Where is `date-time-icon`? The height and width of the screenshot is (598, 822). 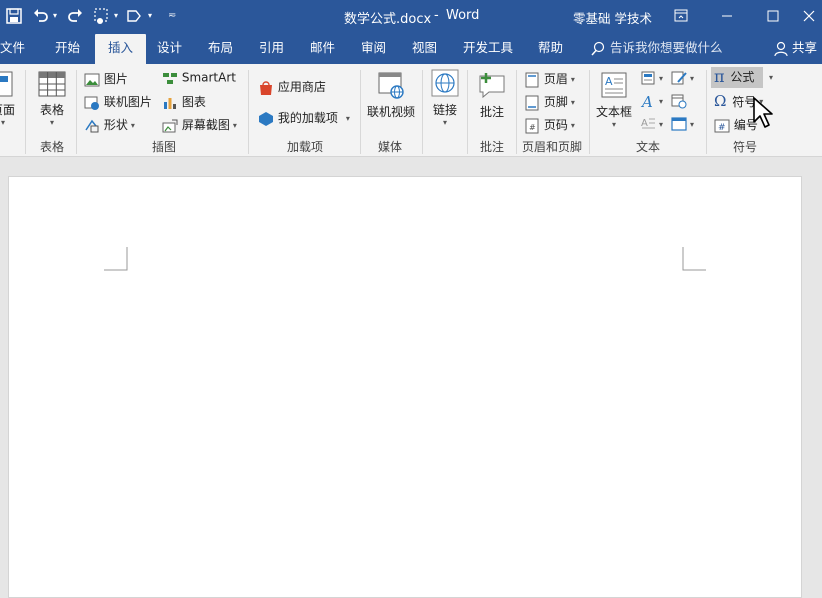
date-time-icon is located at coordinates (679, 101).